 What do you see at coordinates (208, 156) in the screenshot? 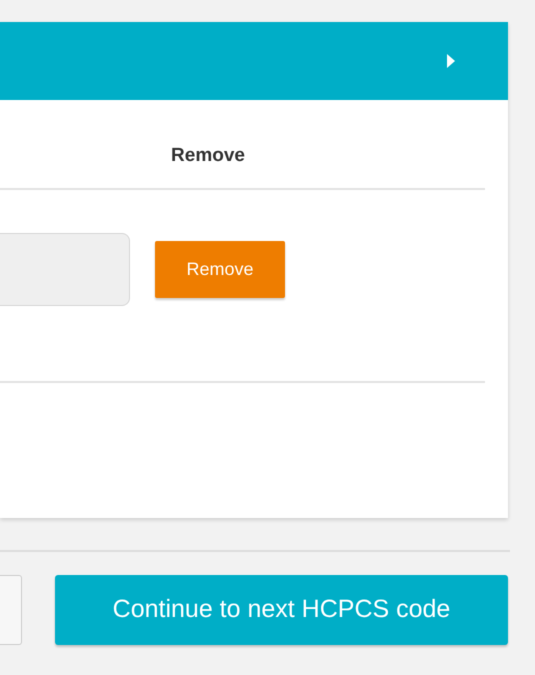
I see `column-header: Remove` at bounding box center [208, 156].